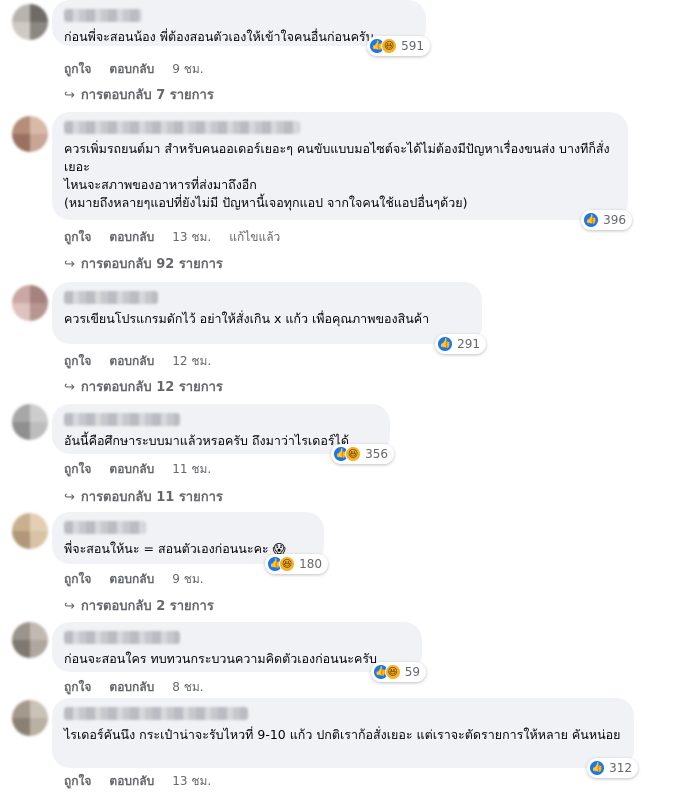  I want to click on edited-label: แก้ไขแล้ว, so click(255, 237).